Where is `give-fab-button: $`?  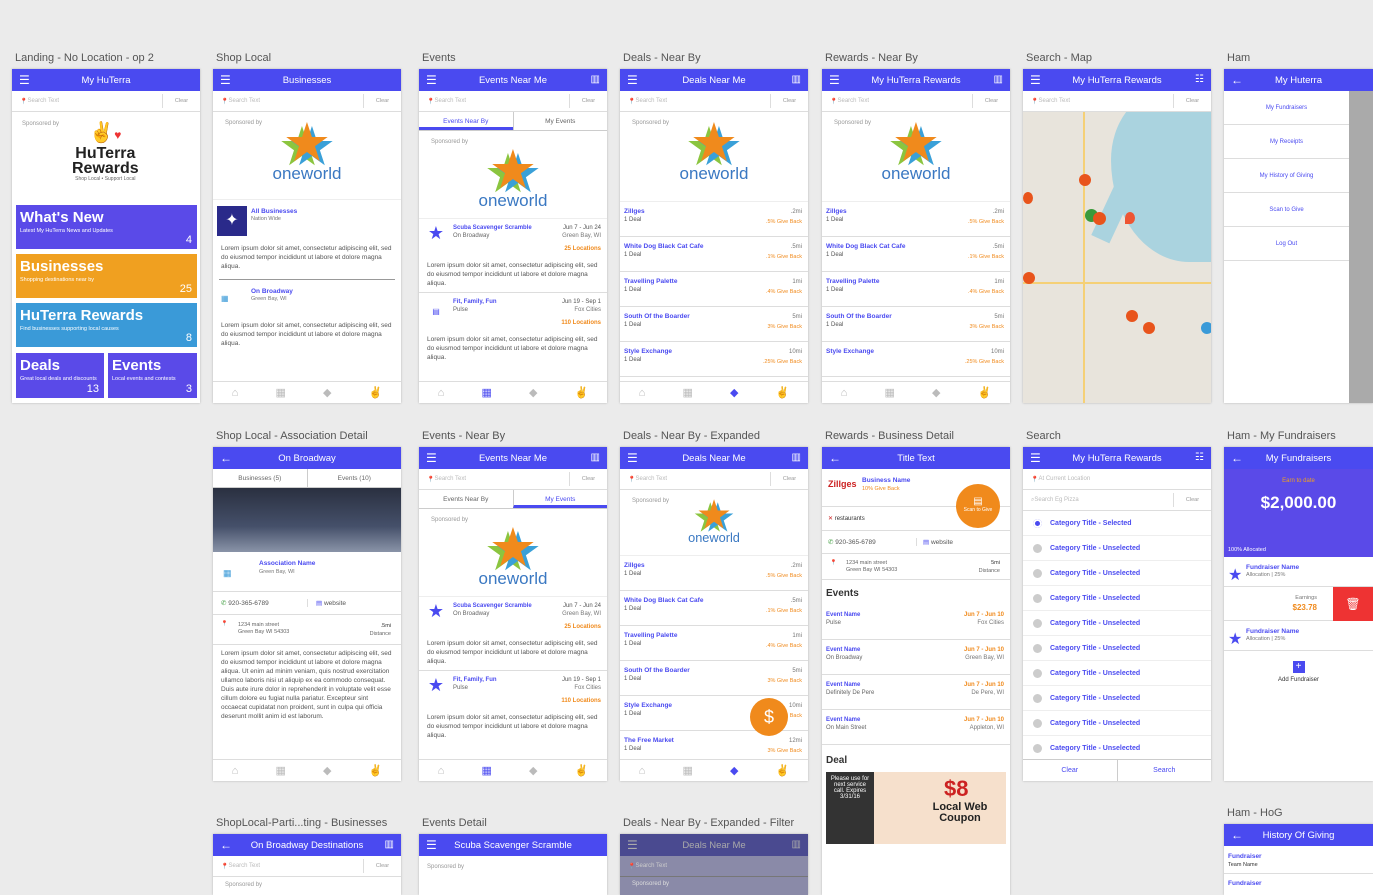
give-fab-button: $ is located at coordinates (769, 717).